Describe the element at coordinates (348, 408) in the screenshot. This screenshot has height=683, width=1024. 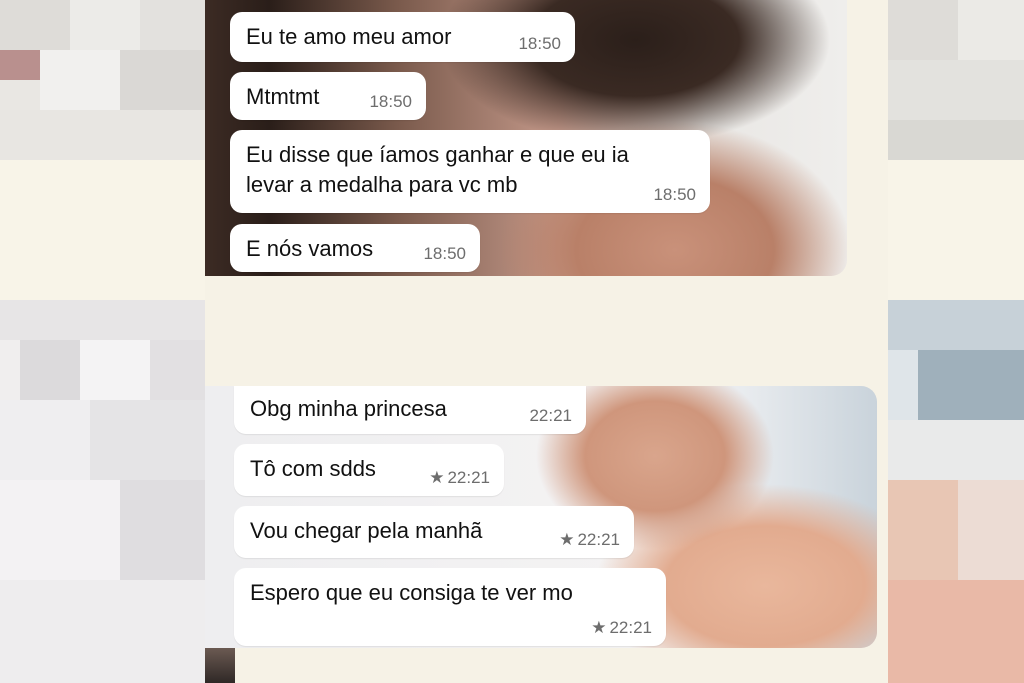
I see `message-text: Obg minha princesa` at that location.